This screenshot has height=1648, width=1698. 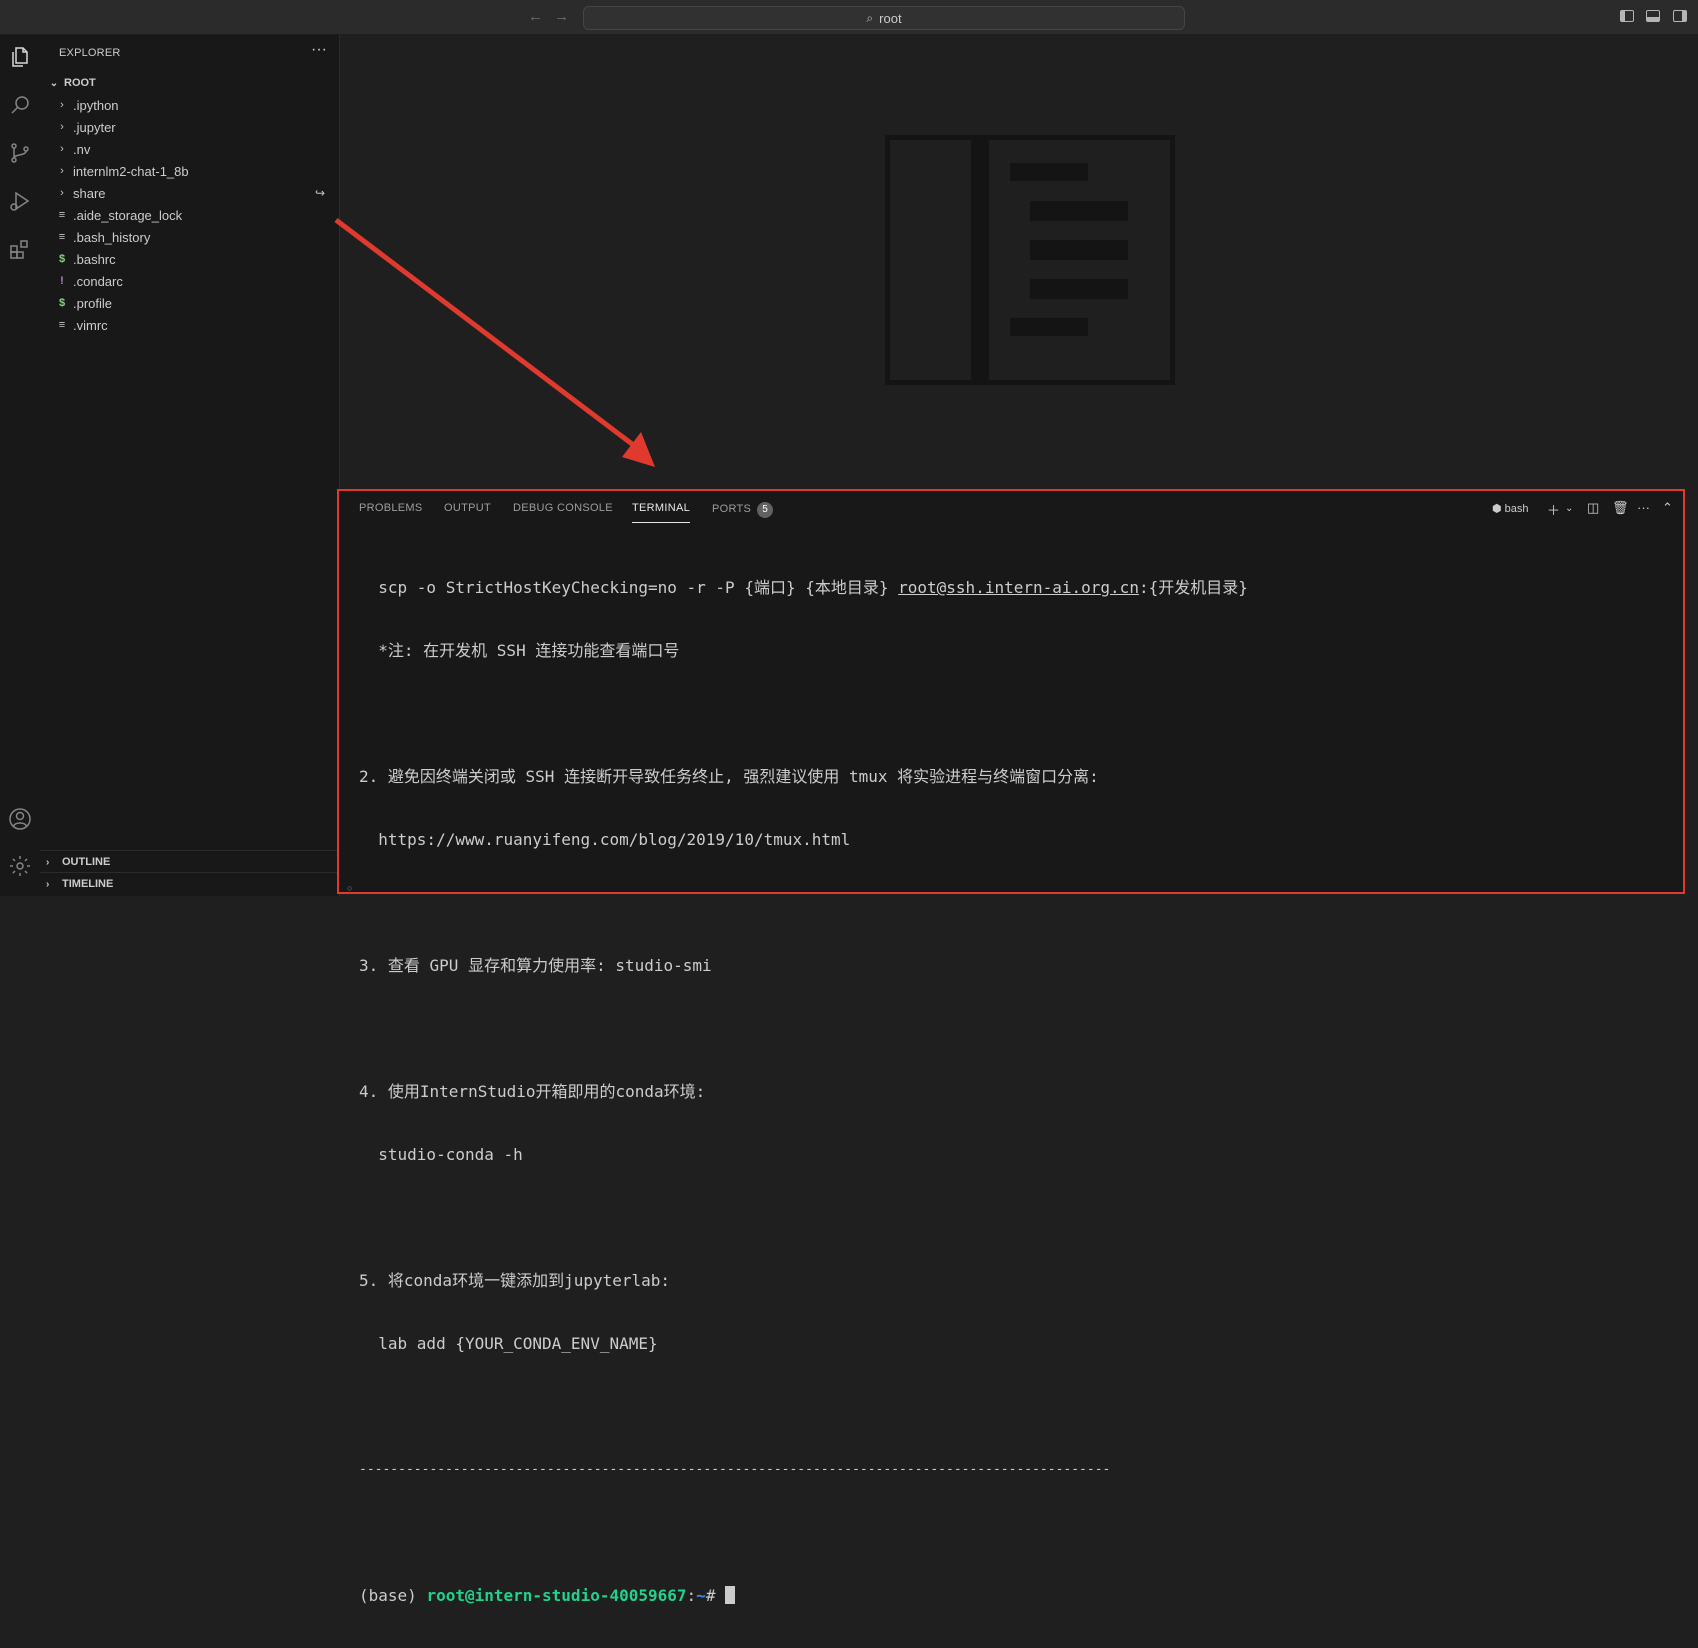 I want to click on tree-item-condarc: ! .condarc, so click(x=189, y=281).